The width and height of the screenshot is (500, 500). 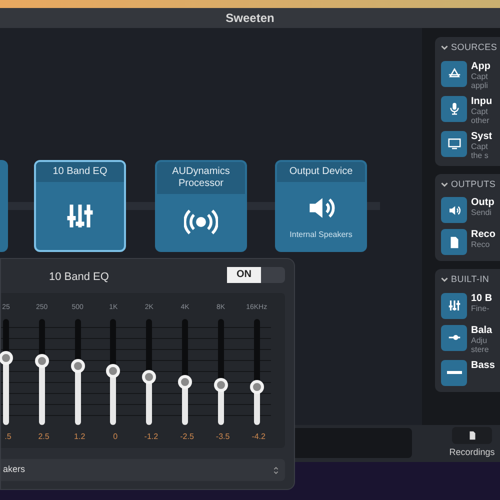 I want to click on band-value: 1.2, so click(x=80, y=437).